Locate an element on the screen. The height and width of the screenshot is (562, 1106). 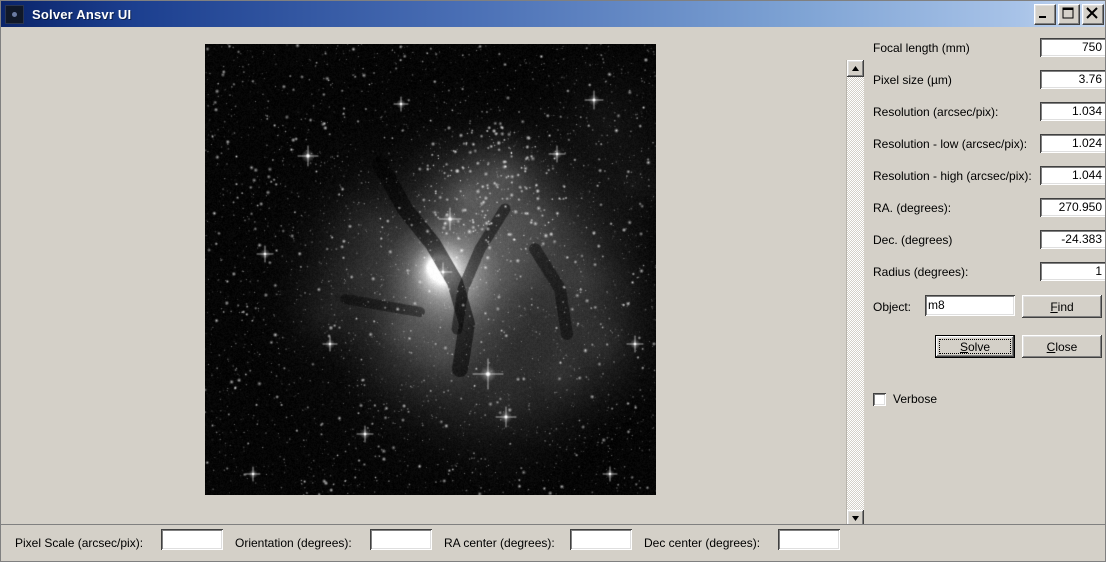
resolution-high-field is located at coordinates (1072, 175).